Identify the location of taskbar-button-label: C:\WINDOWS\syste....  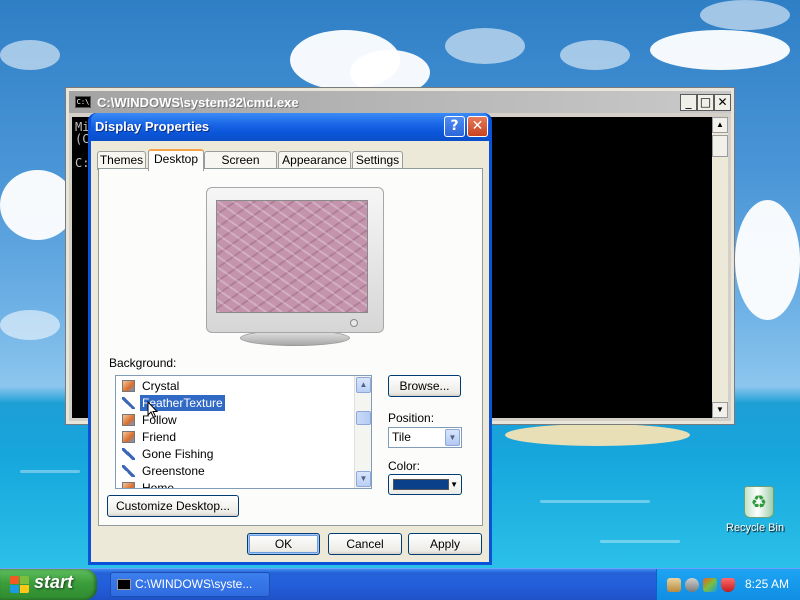
(194, 584).